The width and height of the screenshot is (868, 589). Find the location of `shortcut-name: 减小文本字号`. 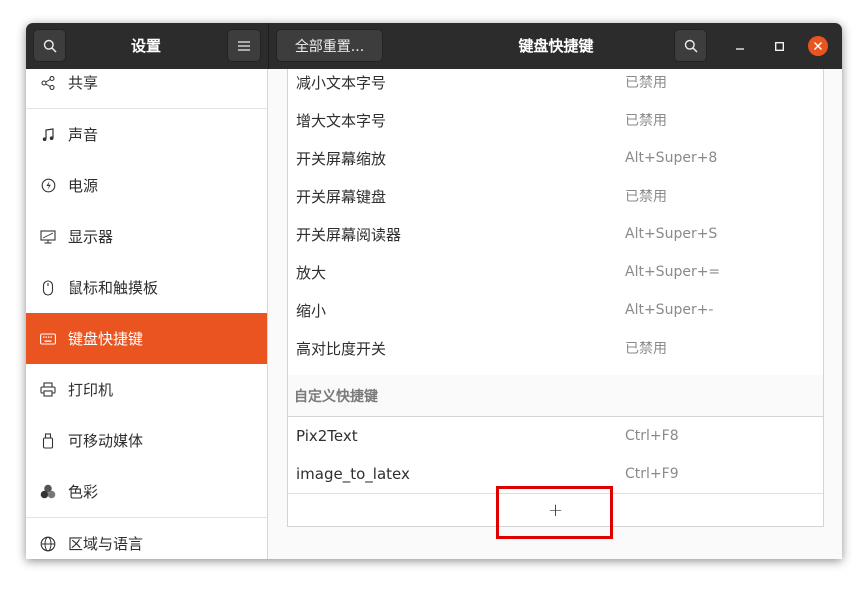

shortcut-name: 减小文本字号 is located at coordinates (341, 82).